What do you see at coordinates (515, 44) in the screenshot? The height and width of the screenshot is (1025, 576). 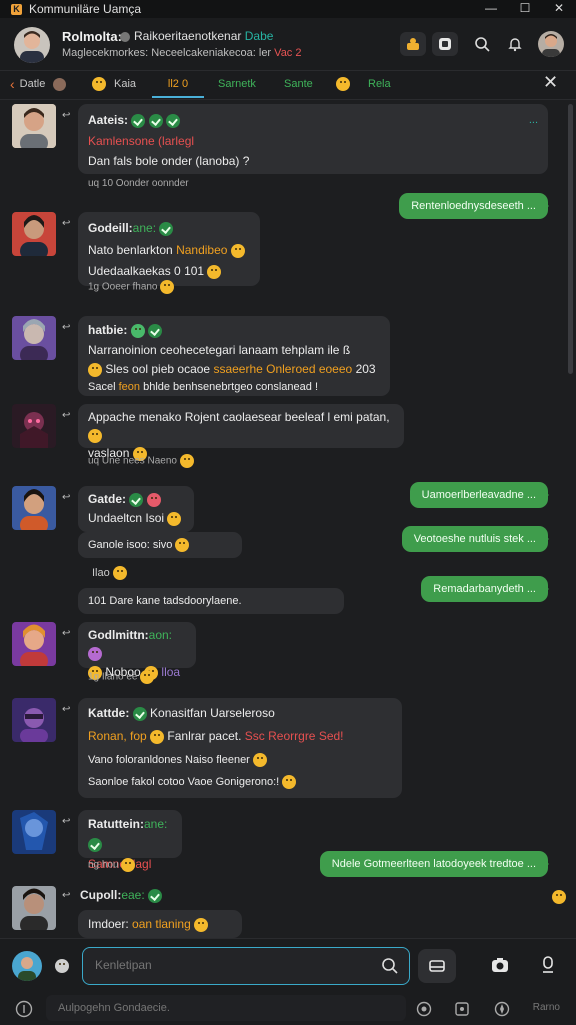 I see `notifications-button` at bounding box center [515, 44].